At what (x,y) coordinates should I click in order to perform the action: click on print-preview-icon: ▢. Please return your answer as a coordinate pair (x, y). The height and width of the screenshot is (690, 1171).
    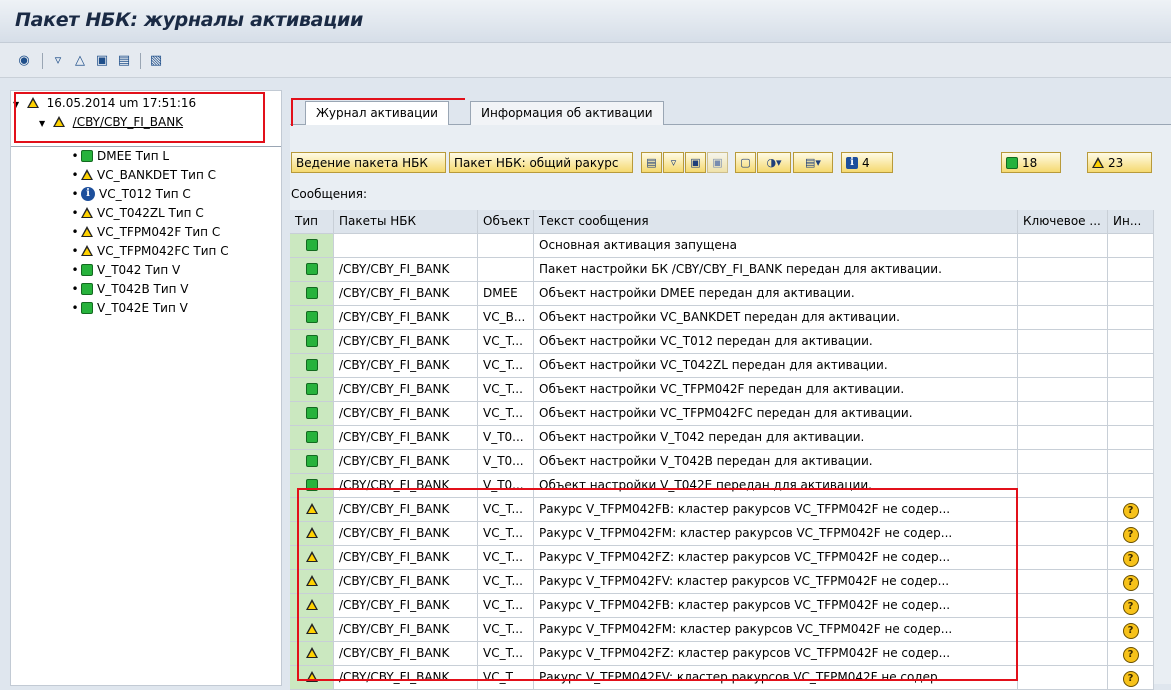
    Looking at the image, I should click on (745, 162).